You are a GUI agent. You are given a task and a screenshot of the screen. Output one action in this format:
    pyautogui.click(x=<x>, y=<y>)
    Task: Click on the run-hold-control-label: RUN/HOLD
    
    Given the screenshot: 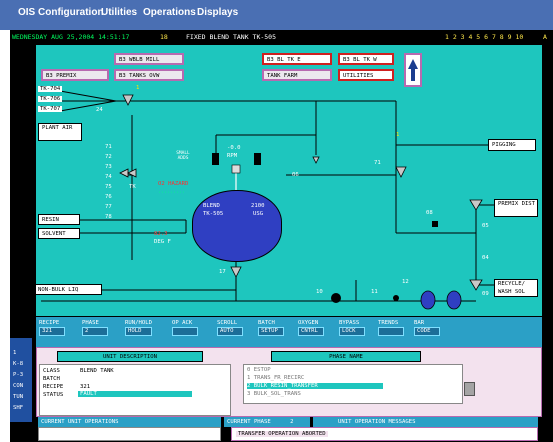 What is the action you would take?
    pyautogui.click(x=138, y=323)
    